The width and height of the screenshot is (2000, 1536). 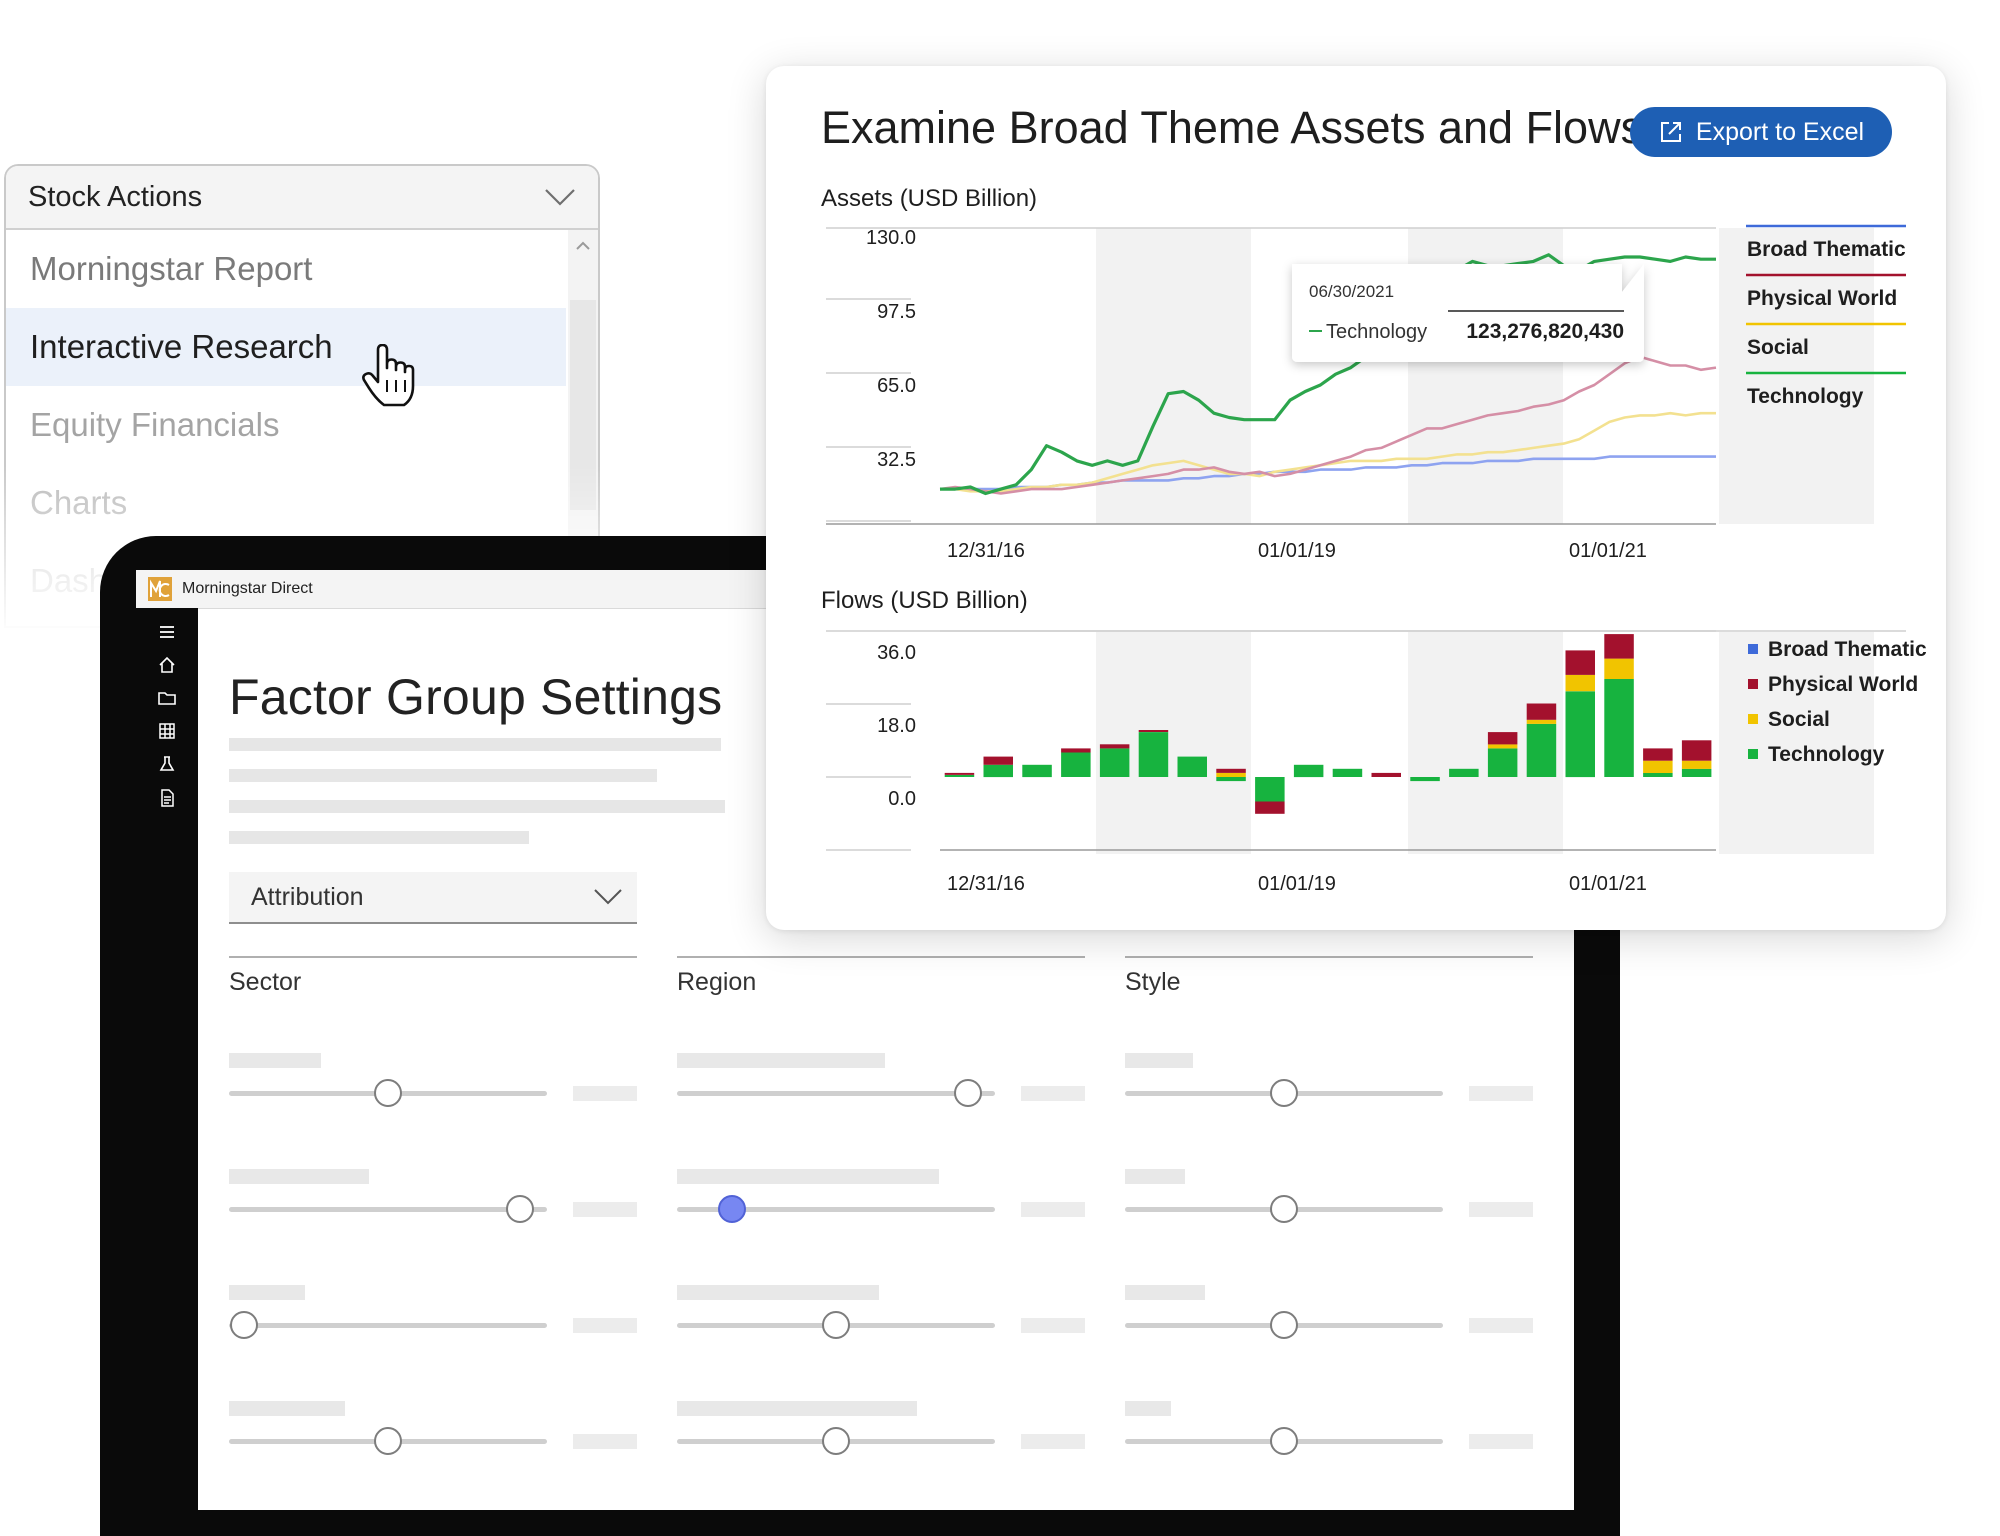 I want to click on column-label-sector: Sector, so click(x=265, y=982).